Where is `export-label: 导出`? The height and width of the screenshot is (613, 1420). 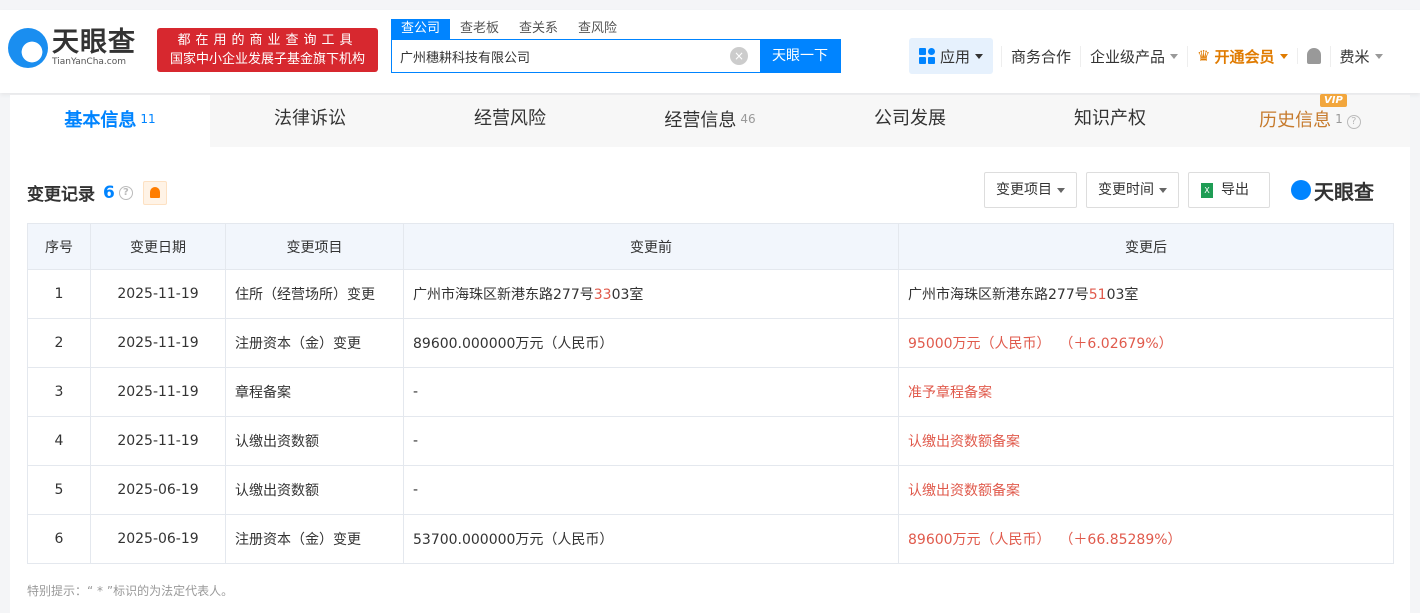 export-label: 导出 is located at coordinates (1235, 190).